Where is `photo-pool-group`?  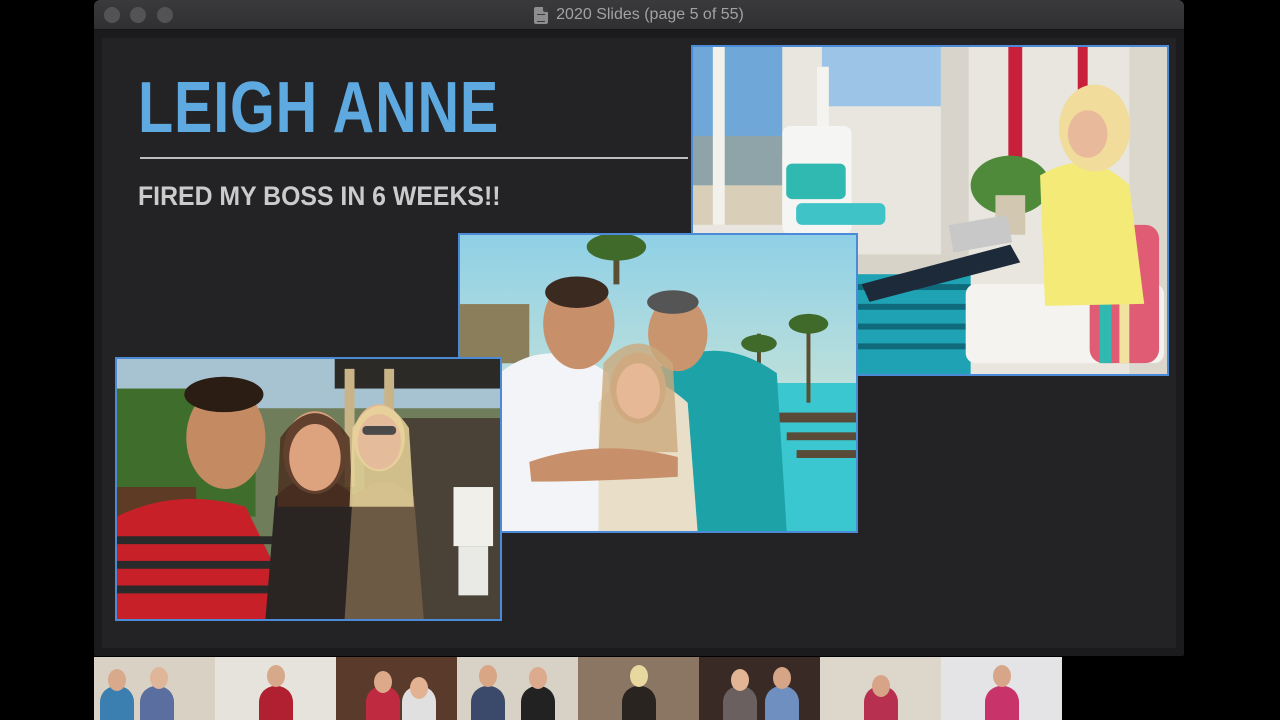 photo-pool-group is located at coordinates (658, 383).